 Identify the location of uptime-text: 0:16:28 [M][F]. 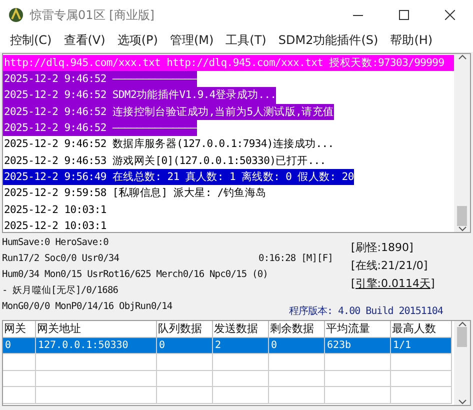
(295, 259).